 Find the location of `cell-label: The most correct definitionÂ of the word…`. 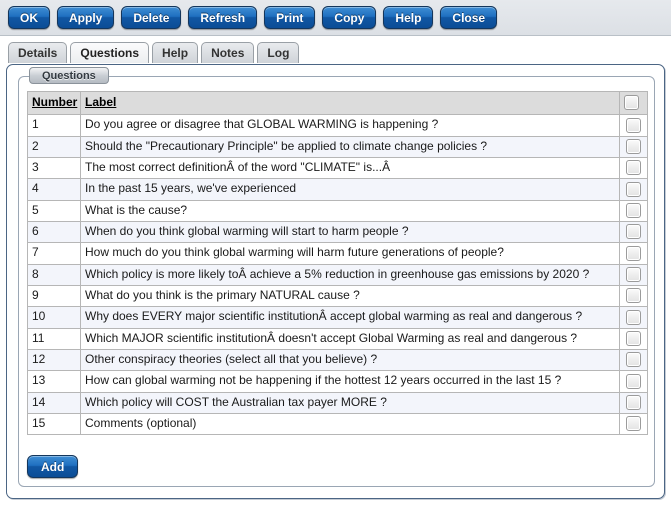

cell-label: The most correct definitionÂ of the word… is located at coordinates (350, 168).